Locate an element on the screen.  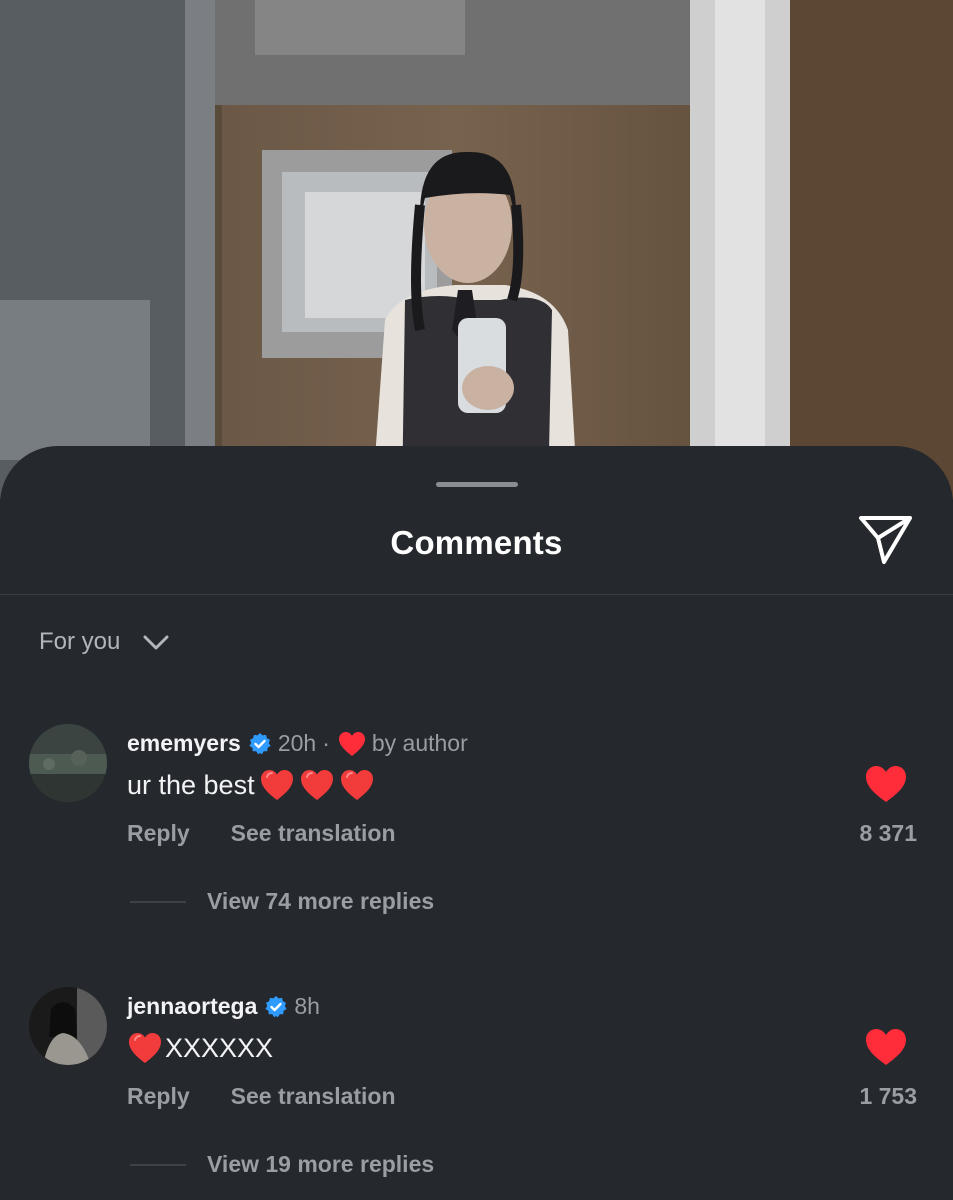
username: ememyers is located at coordinates (184, 743).